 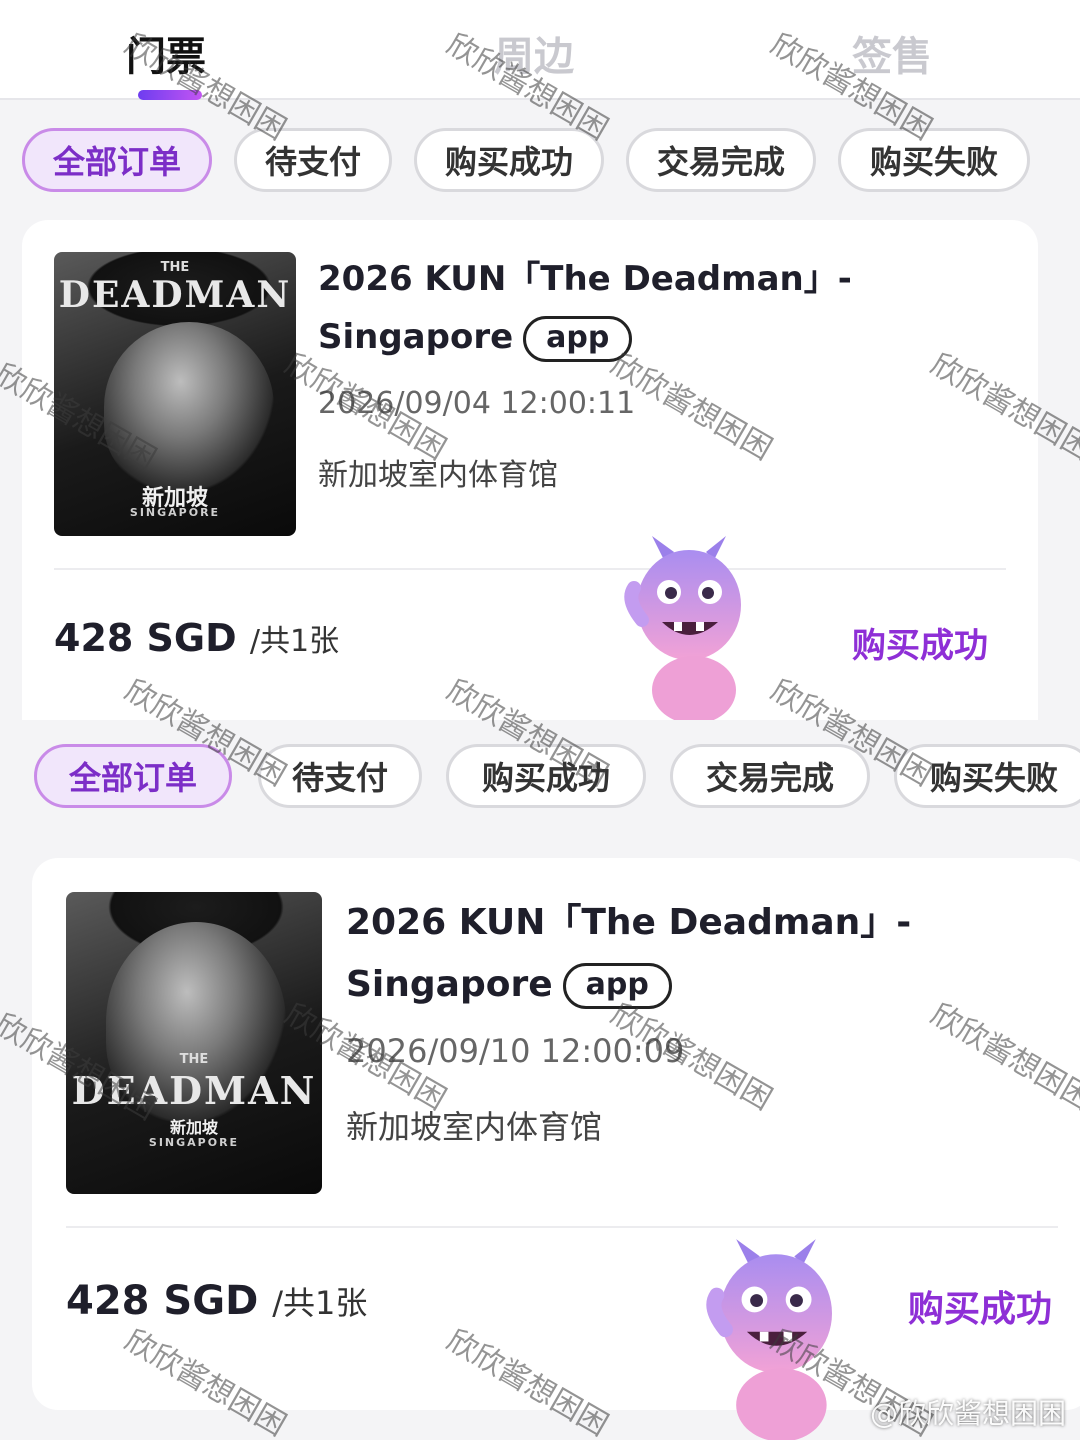 I want to click on tab-merch: 周边, so click(x=534, y=53).